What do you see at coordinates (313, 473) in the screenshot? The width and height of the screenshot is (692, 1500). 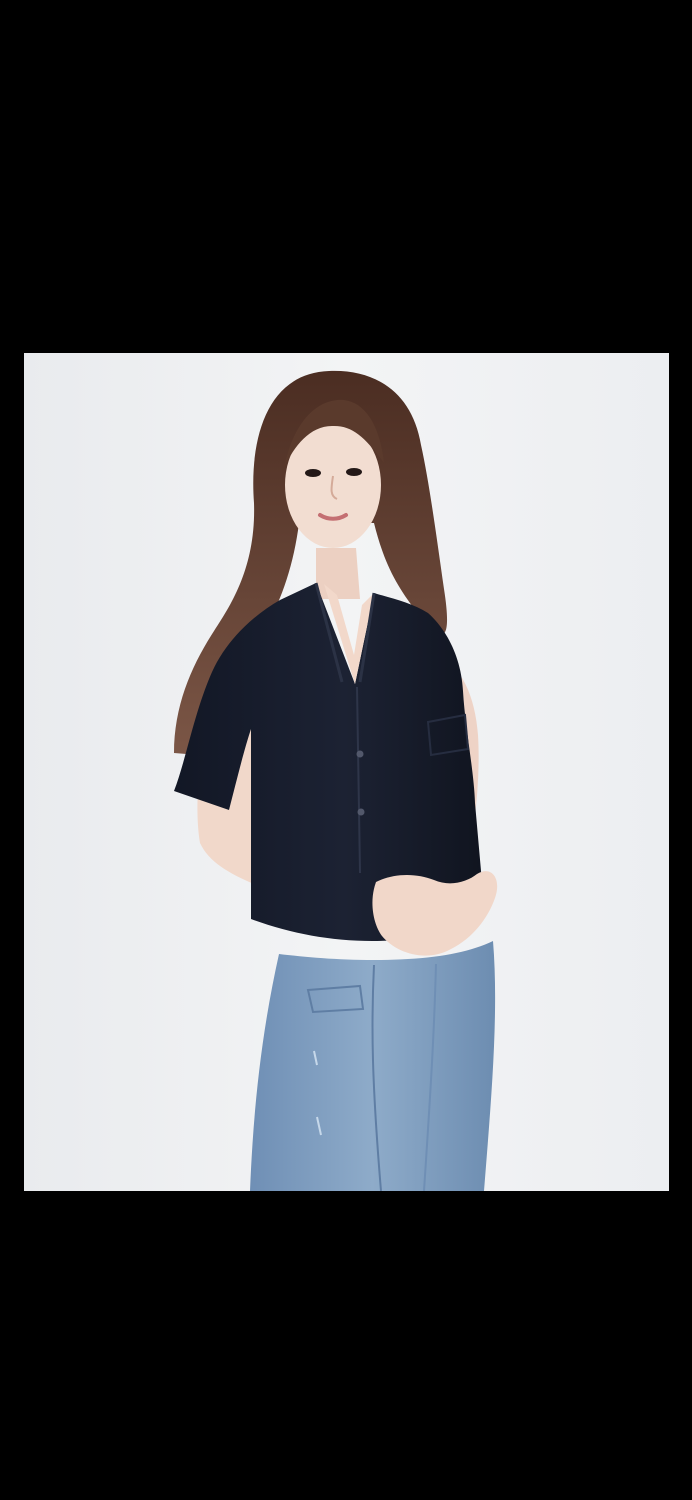 I see `left-eye` at bounding box center [313, 473].